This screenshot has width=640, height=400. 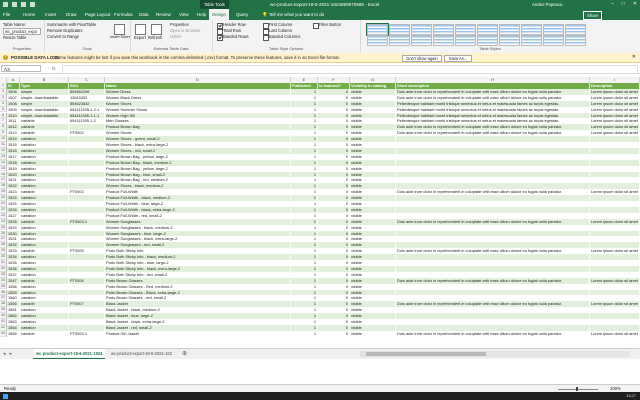 What do you see at coordinates (214, 4) in the screenshot?
I see `context-tab-label: Table Tools` at bounding box center [214, 4].